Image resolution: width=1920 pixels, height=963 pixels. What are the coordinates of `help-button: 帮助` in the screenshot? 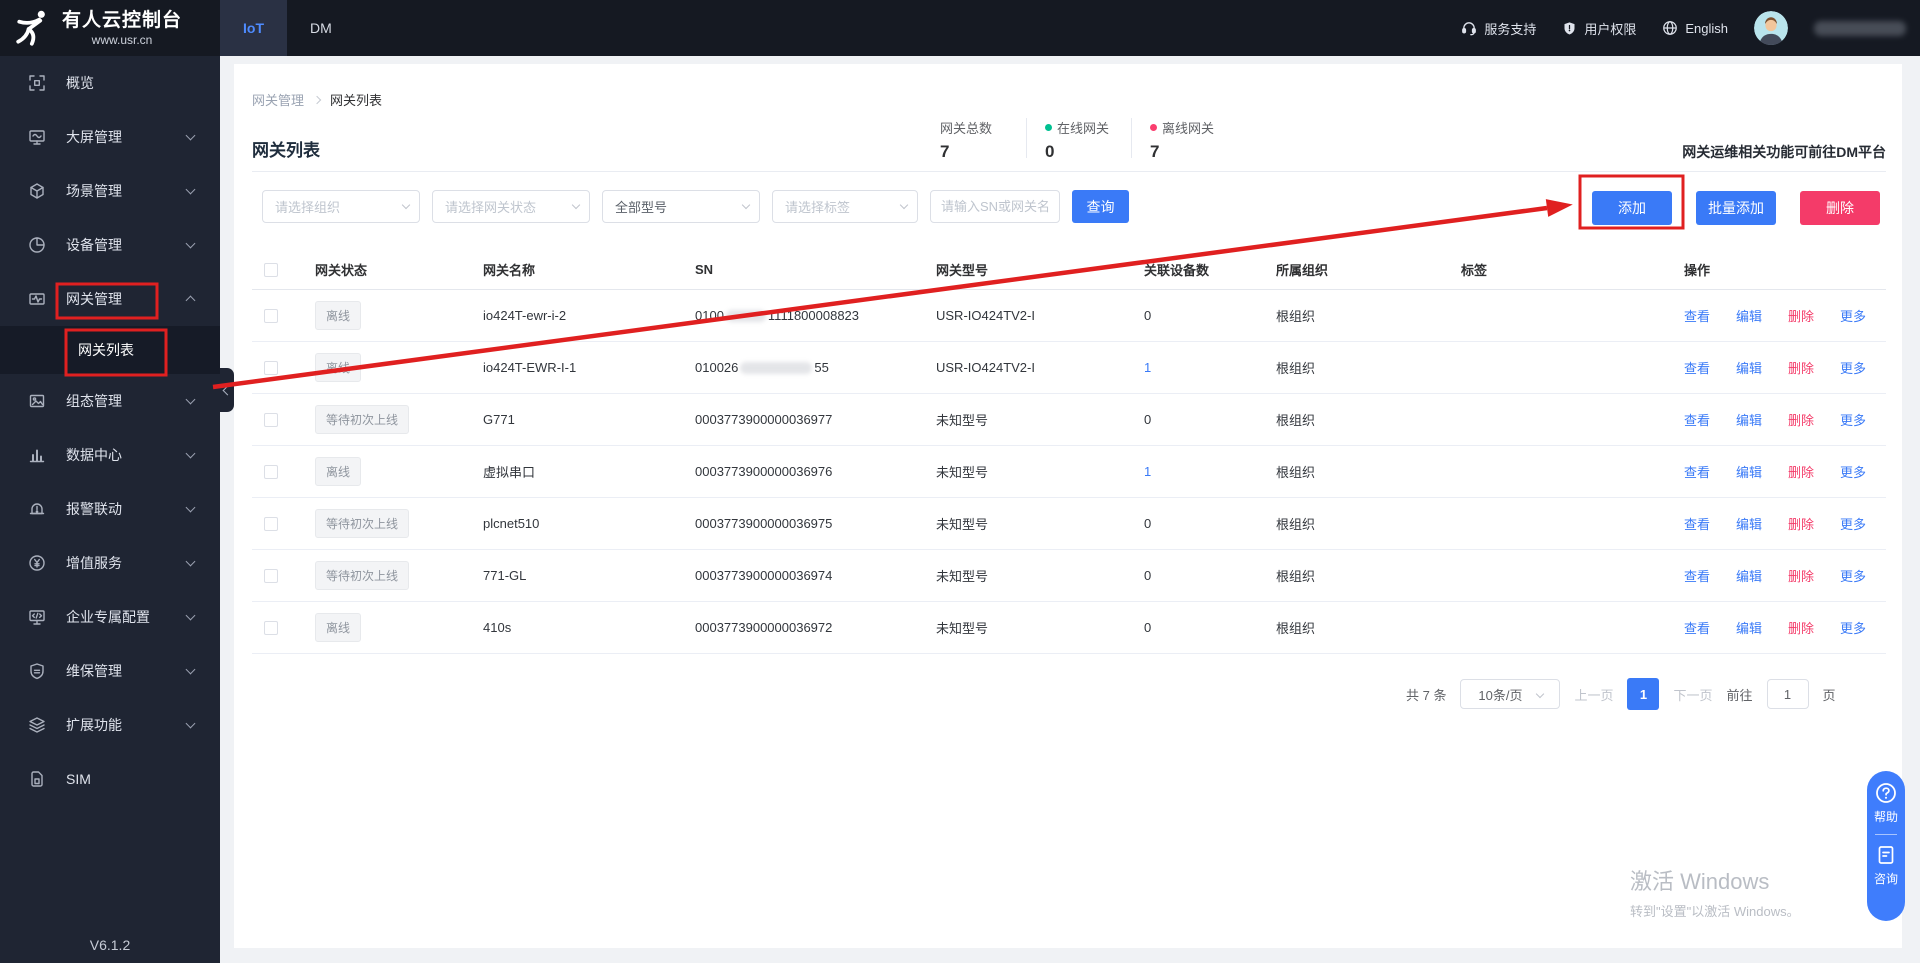 It's located at (1886, 816).